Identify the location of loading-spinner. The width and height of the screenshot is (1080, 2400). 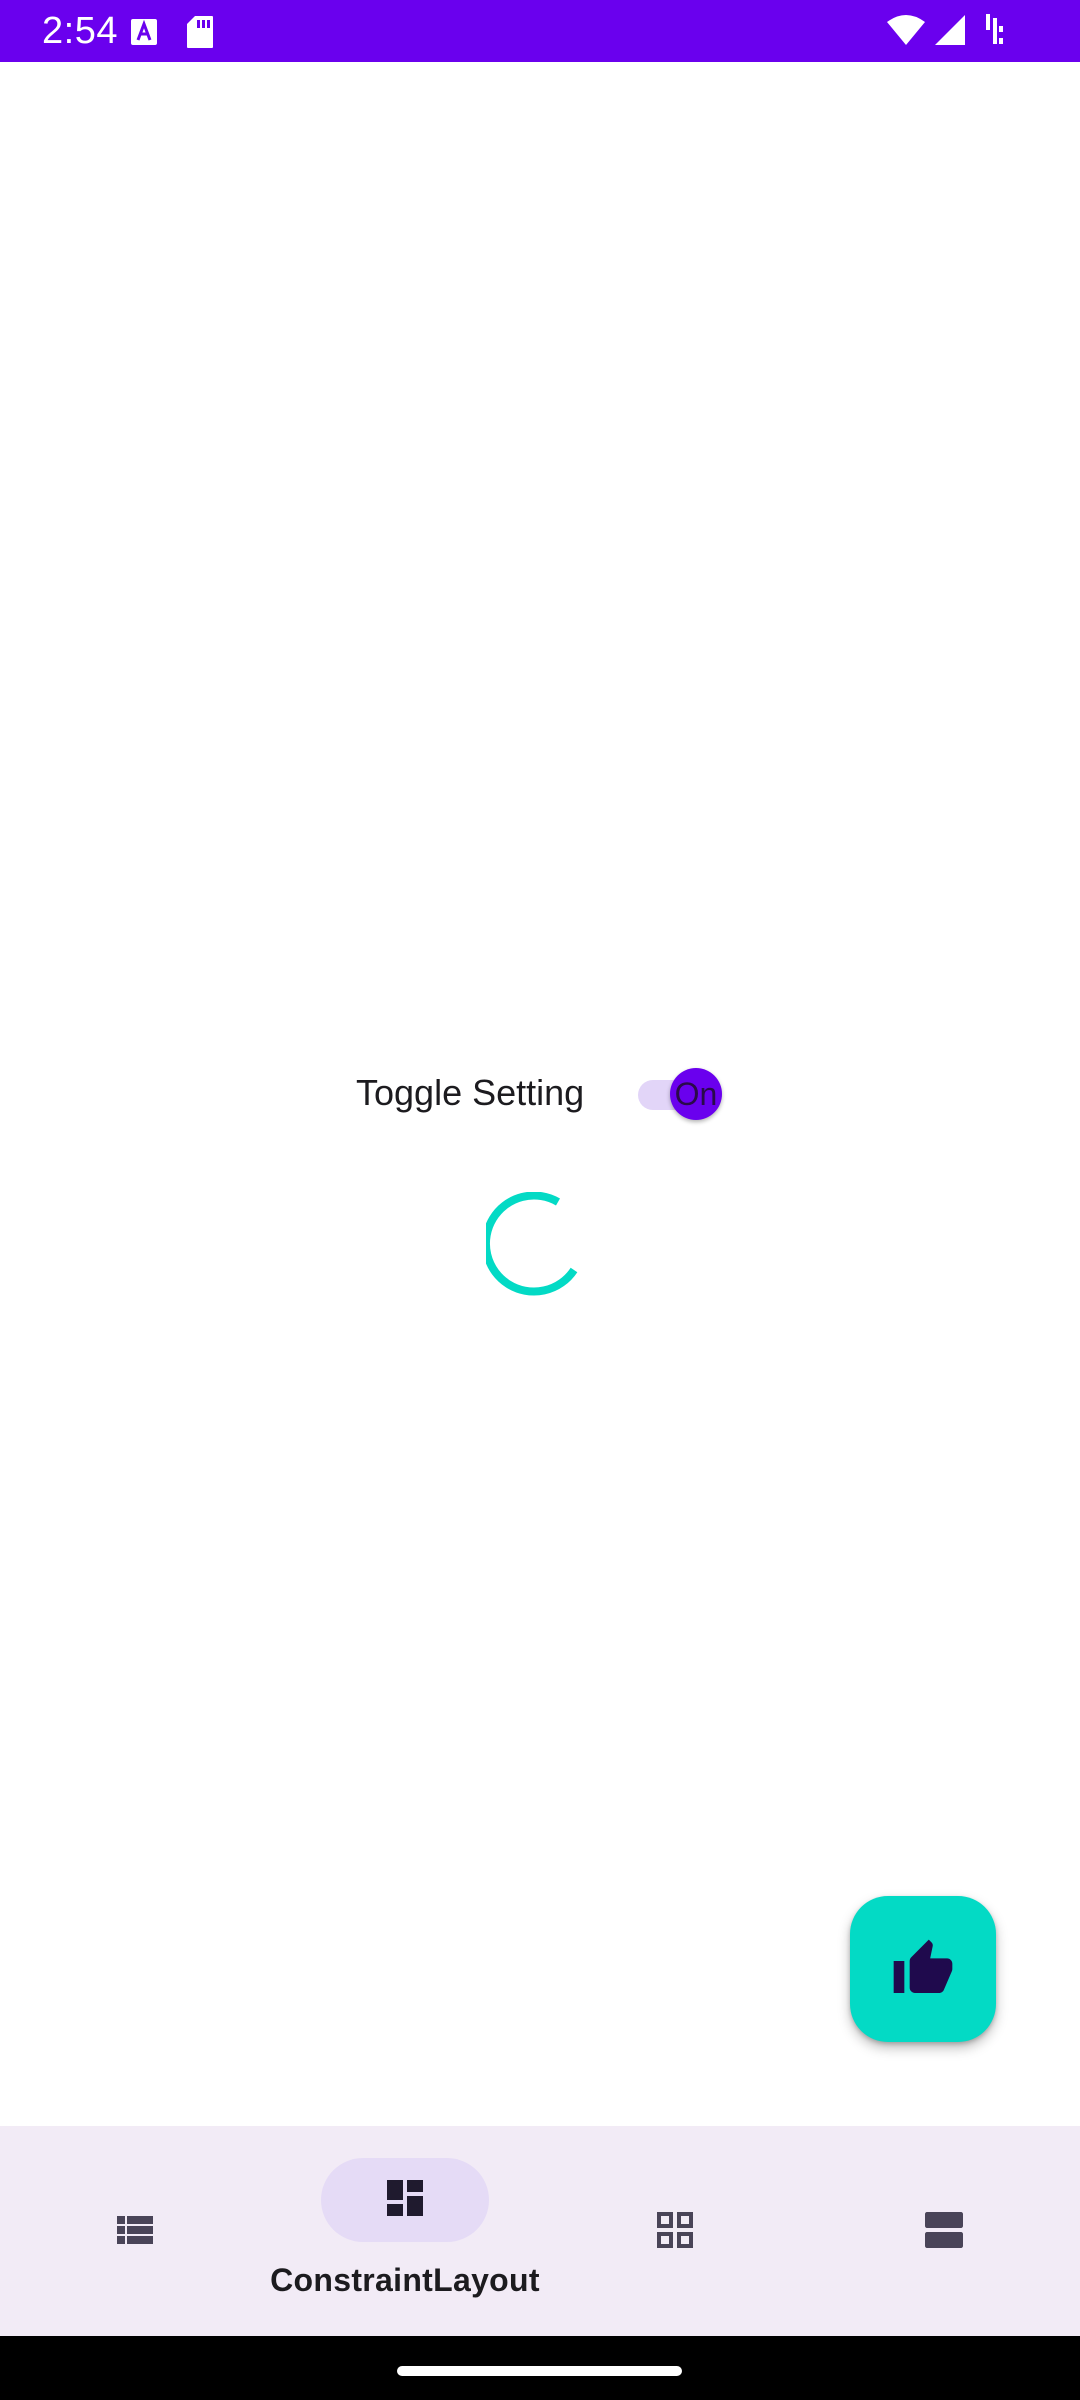
(536, 1243).